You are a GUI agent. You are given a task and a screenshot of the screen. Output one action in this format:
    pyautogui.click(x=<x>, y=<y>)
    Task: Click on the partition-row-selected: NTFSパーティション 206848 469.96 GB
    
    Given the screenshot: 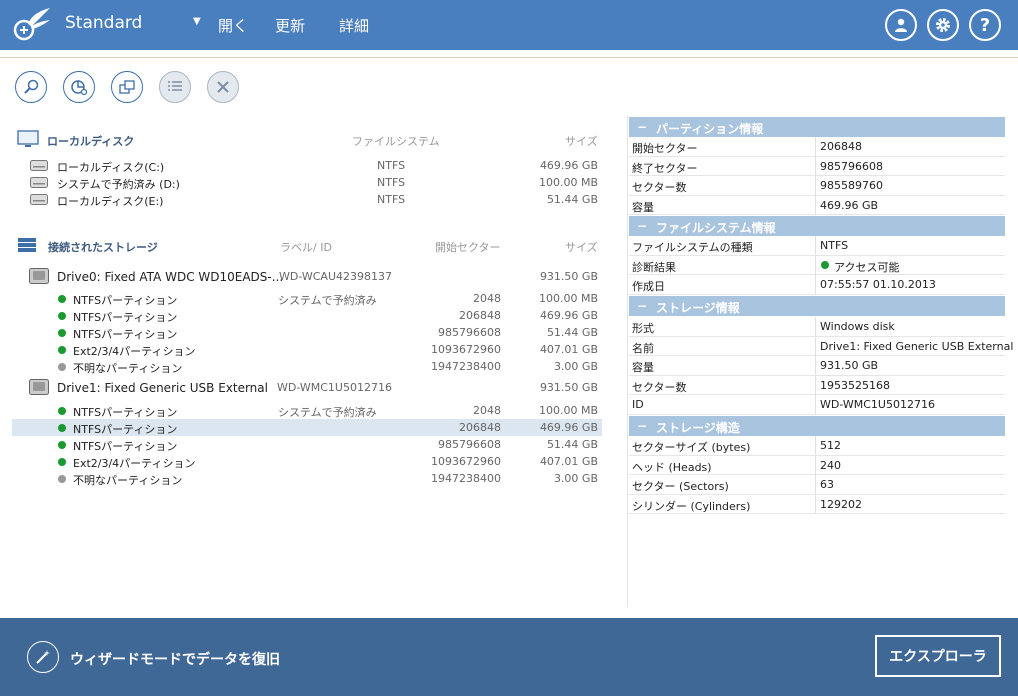 What is the action you would take?
    pyautogui.click(x=307, y=427)
    